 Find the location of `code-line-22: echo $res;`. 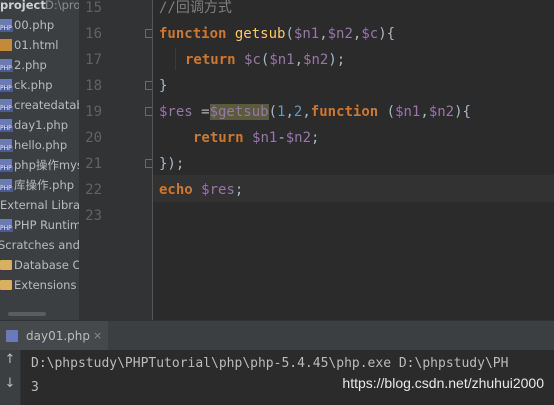

code-line-22: echo $res; is located at coordinates (201, 190).